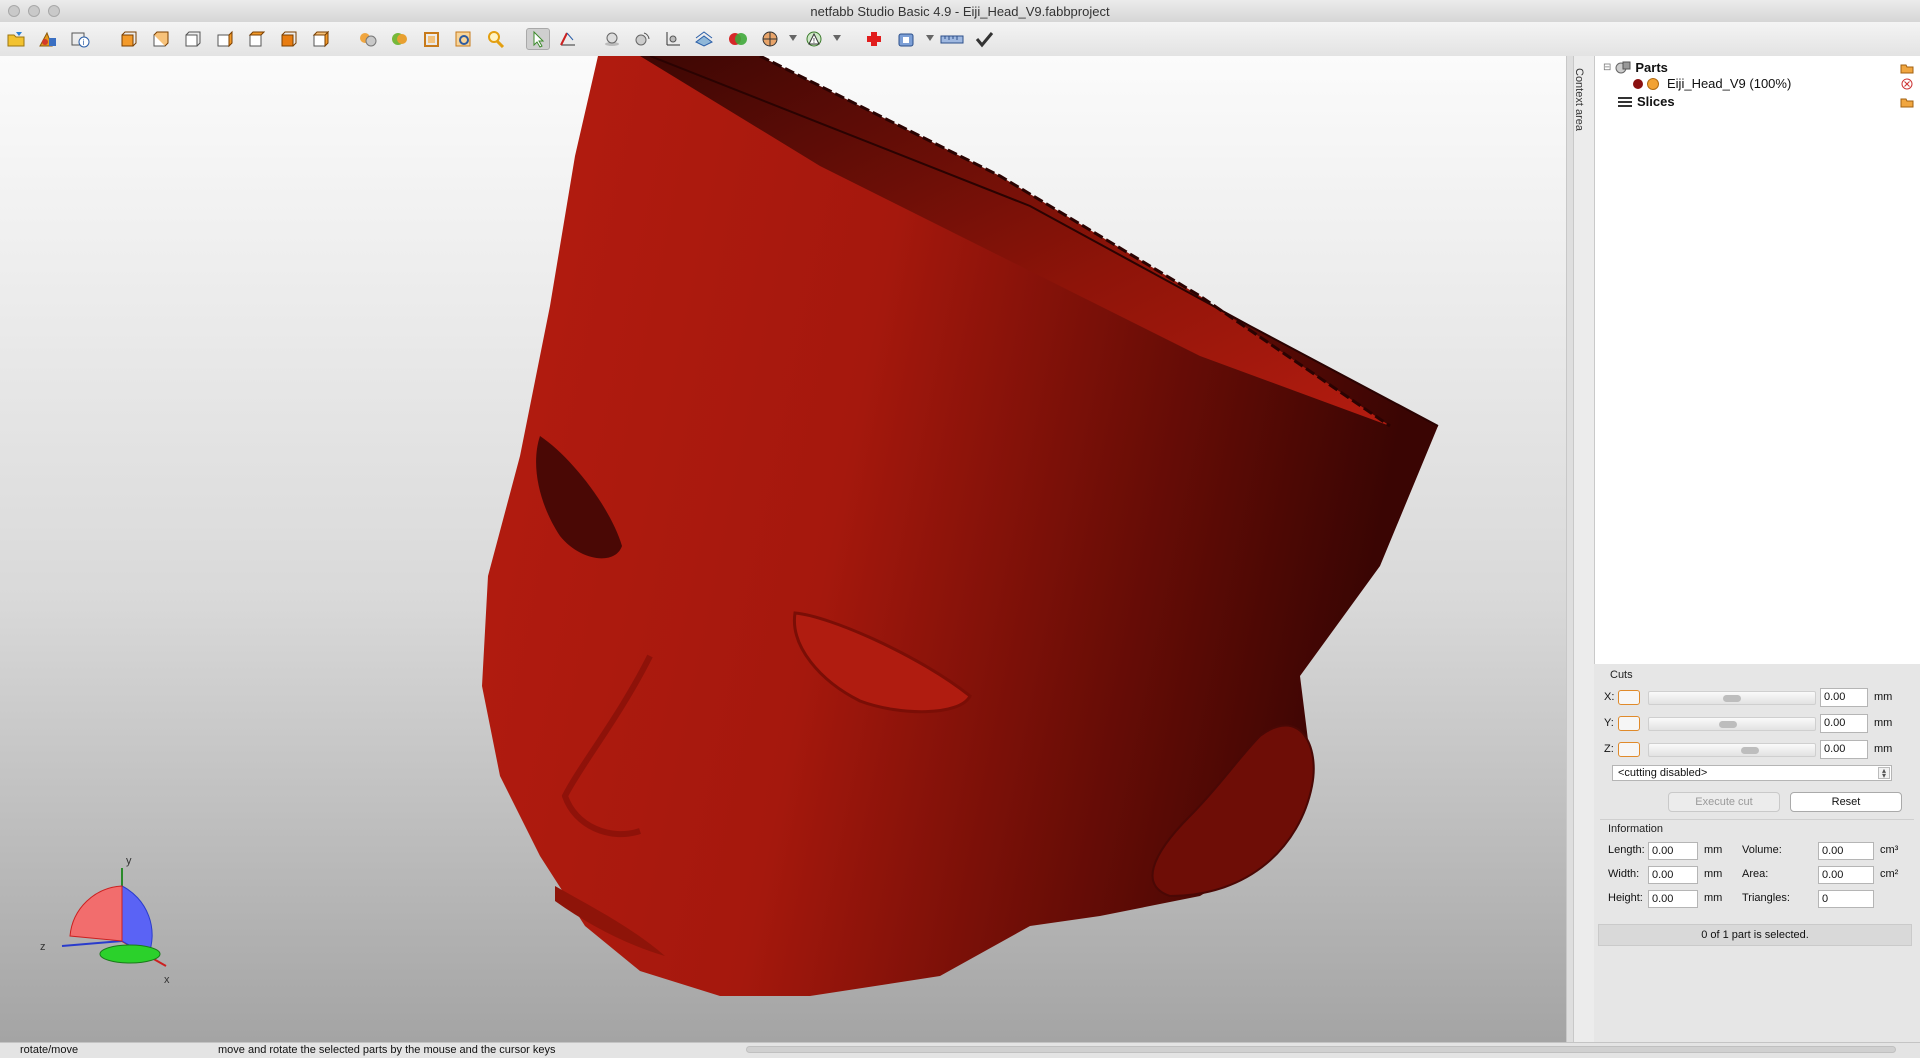  What do you see at coordinates (1724, 802) in the screenshot?
I see `execute-cut-button: Execute cut` at bounding box center [1724, 802].